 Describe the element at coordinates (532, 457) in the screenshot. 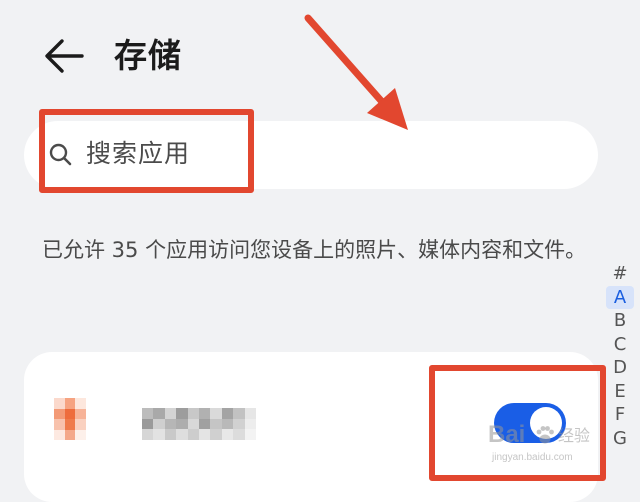

I see `watermark-url: jingyan.baidu.com` at that location.